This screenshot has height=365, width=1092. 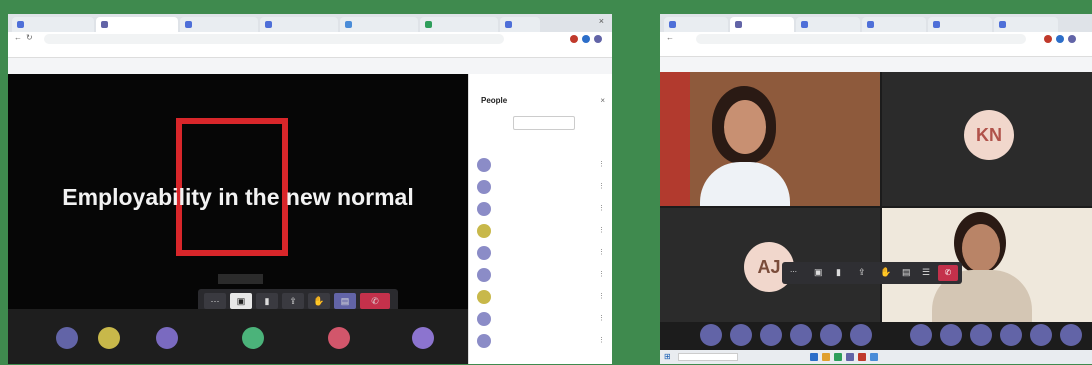 I want to click on chat-icon: ▤, so click(x=906, y=272).